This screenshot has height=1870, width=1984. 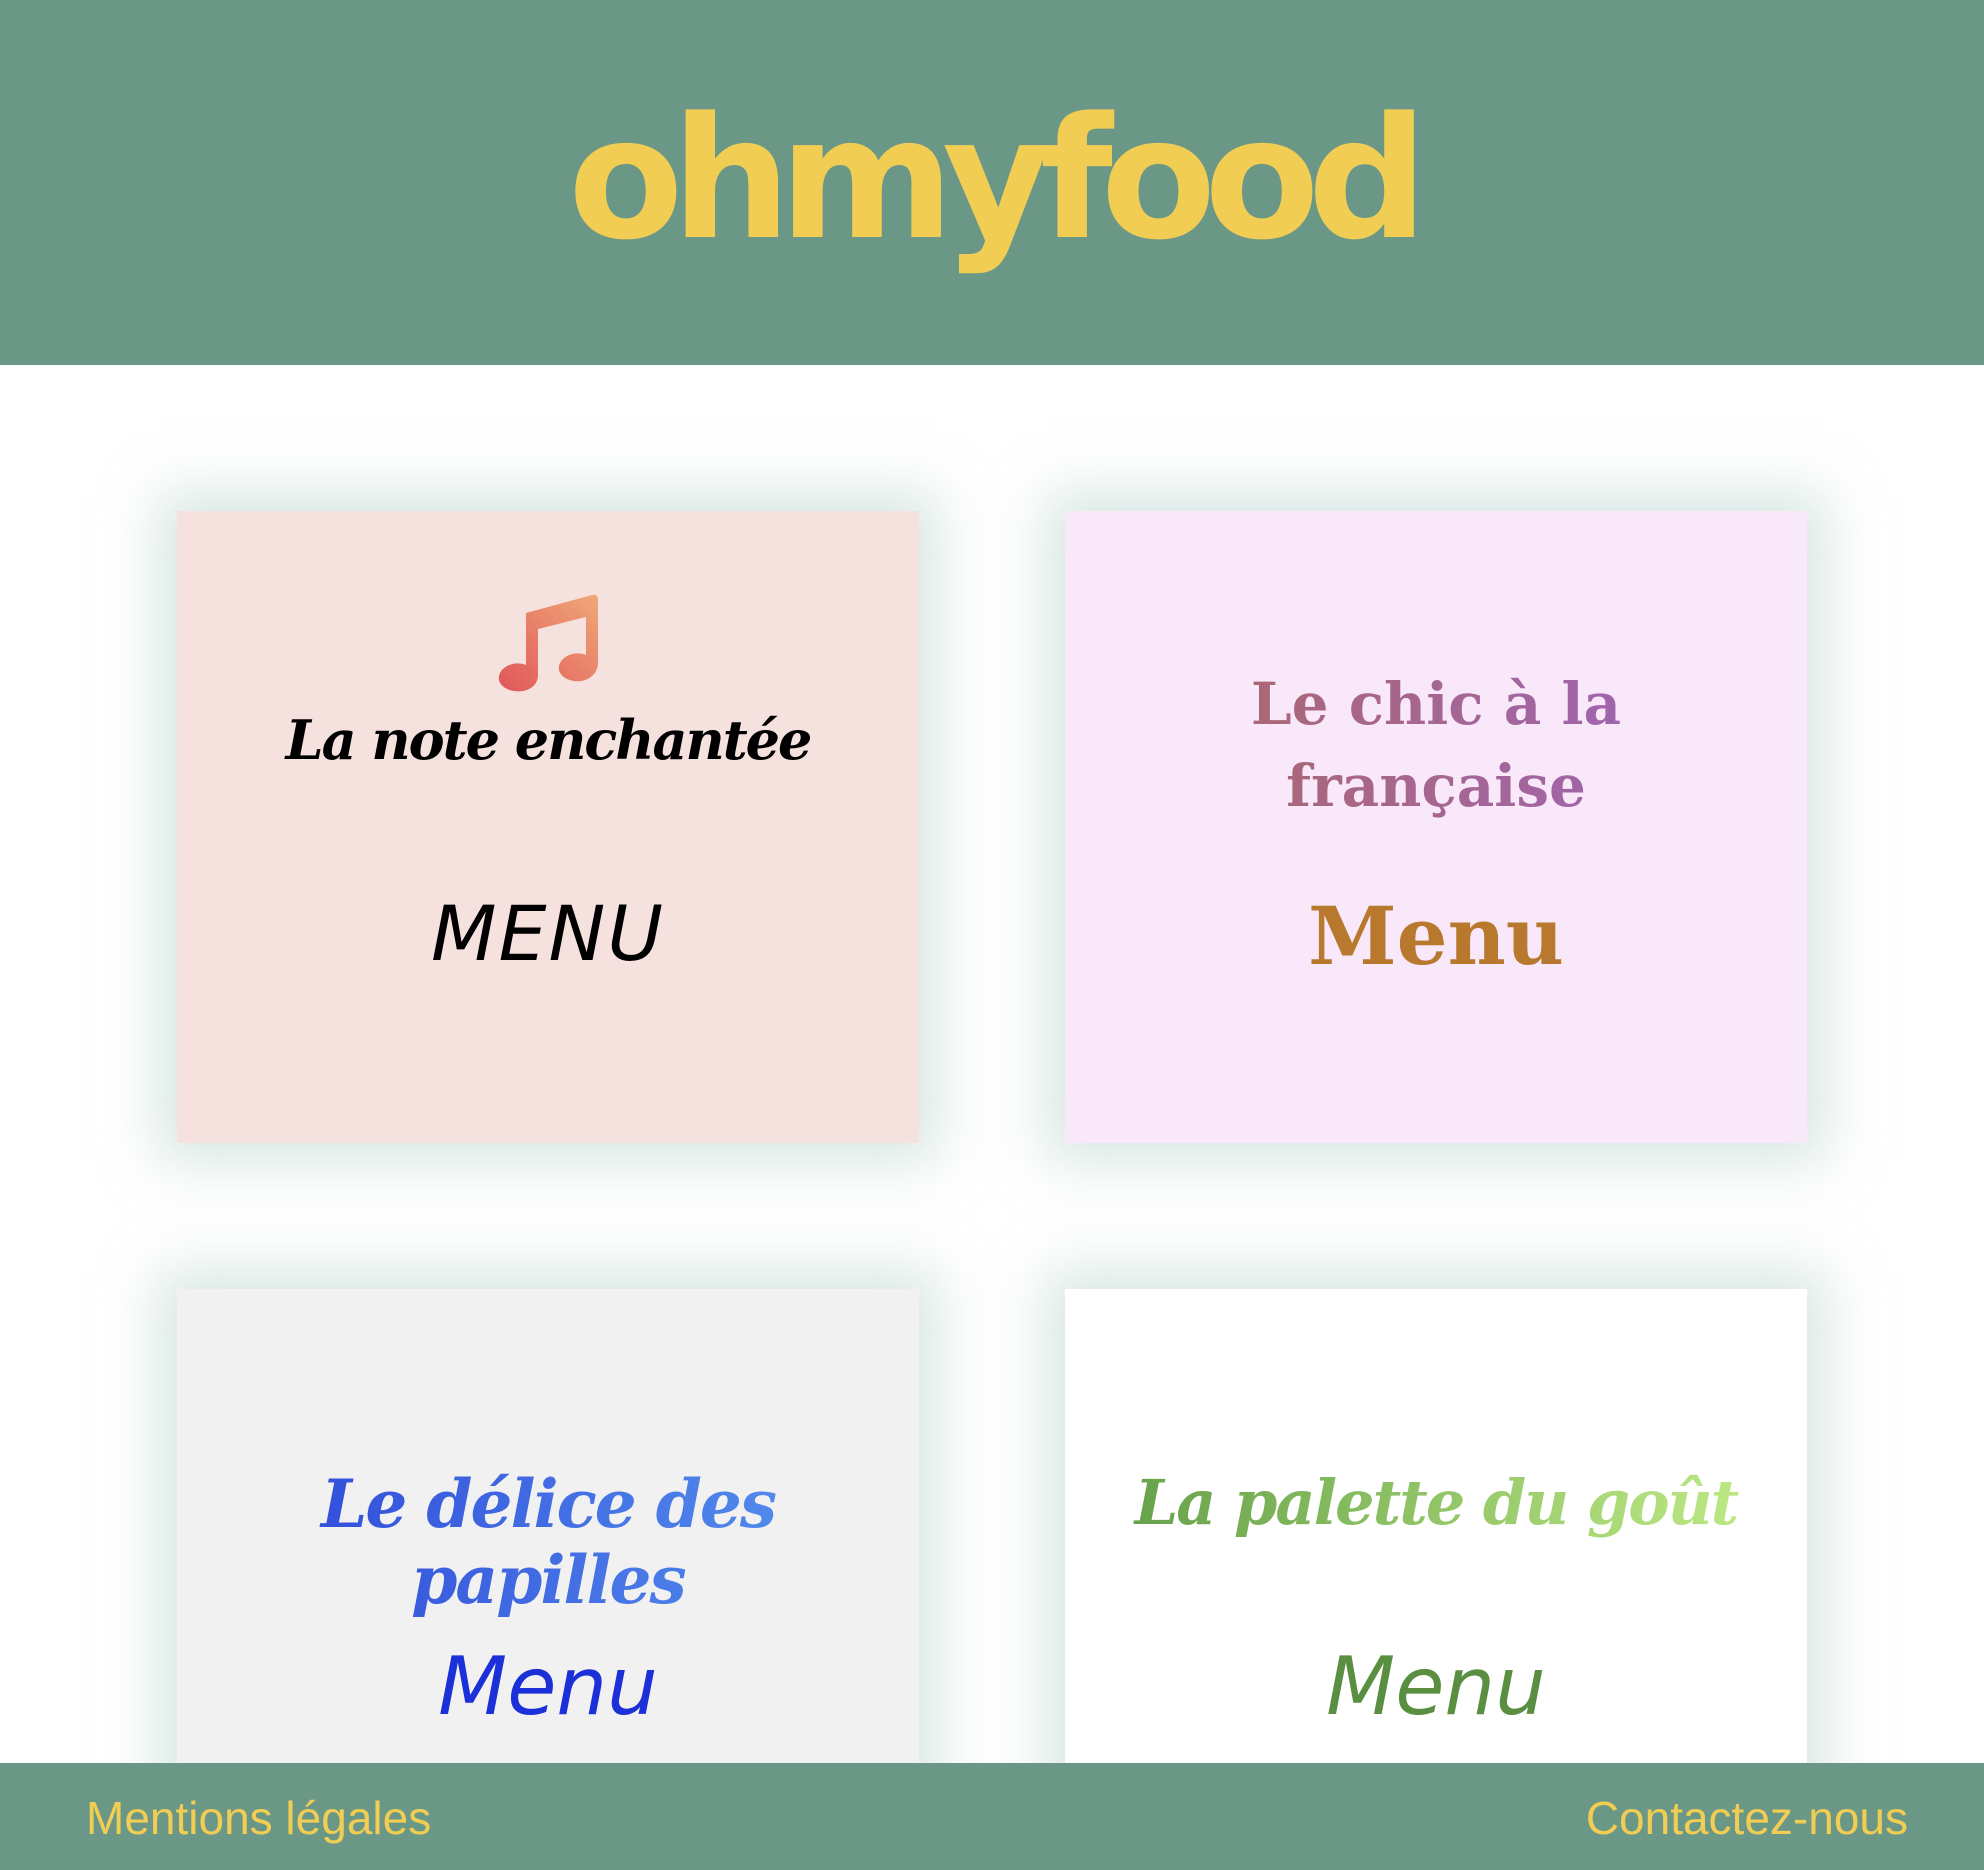 What do you see at coordinates (1436, 745) in the screenshot?
I see `restaurant-name: Le chic à la française` at bounding box center [1436, 745].